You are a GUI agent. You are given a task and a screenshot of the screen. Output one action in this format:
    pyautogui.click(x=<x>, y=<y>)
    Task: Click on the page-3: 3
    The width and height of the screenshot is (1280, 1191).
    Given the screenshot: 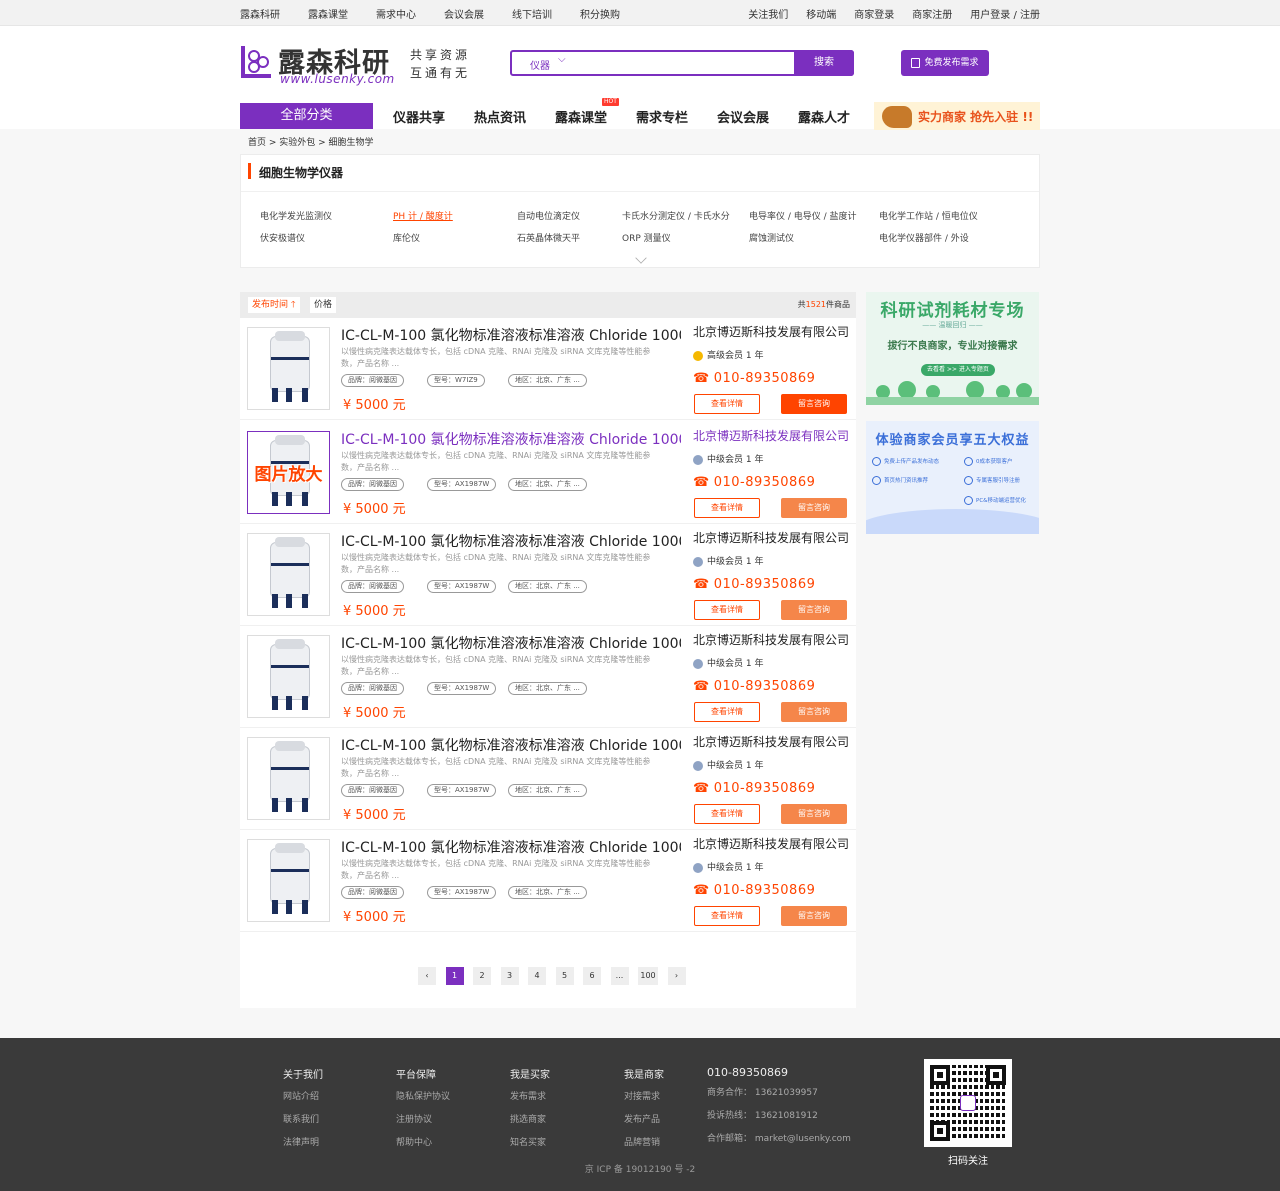 What is the action you would take?
    pyautogui.click(x=509, y=976)
    